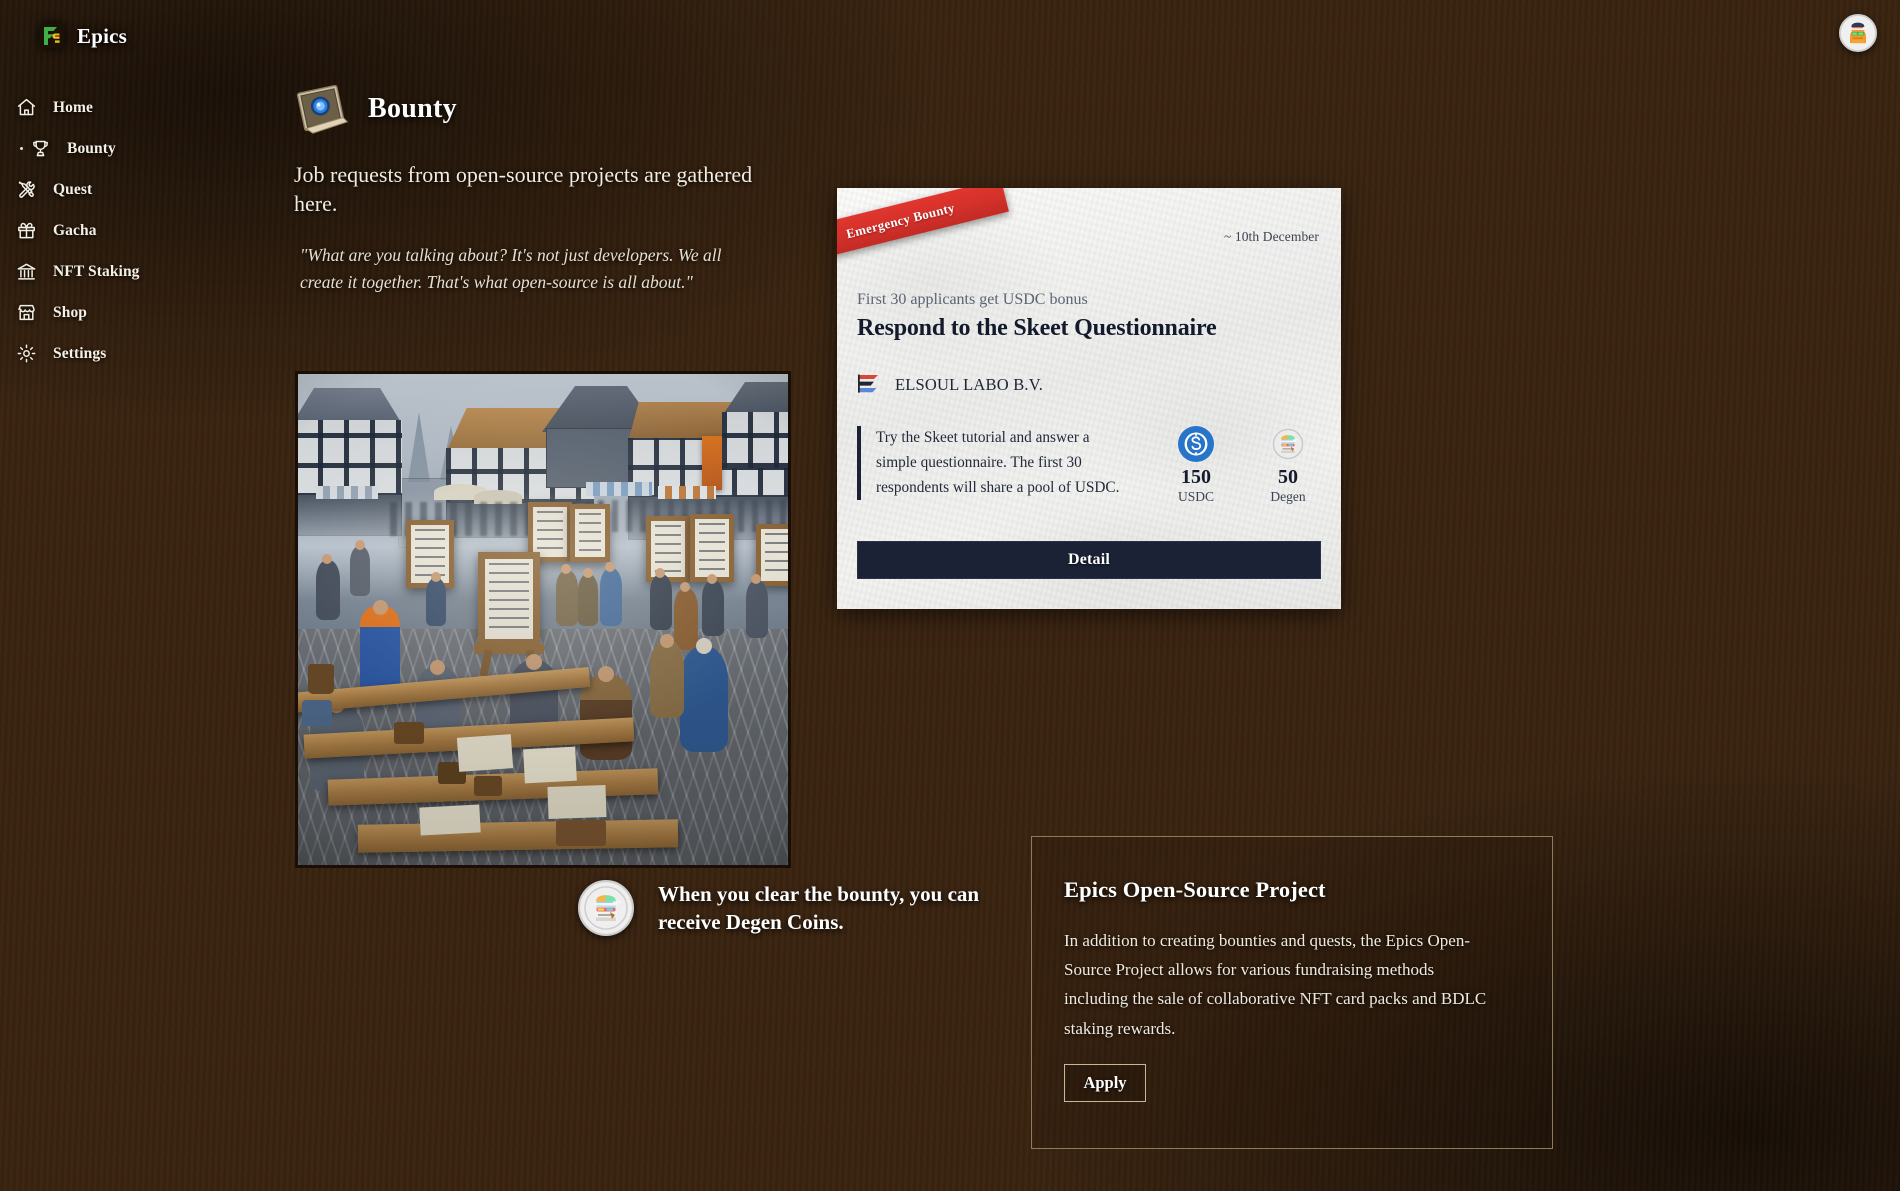 The height and width of the screenshot is (1191, 1900). Describe the element at coordinates (26, 231) in the screenshot. I see `gift-icon` at that location.